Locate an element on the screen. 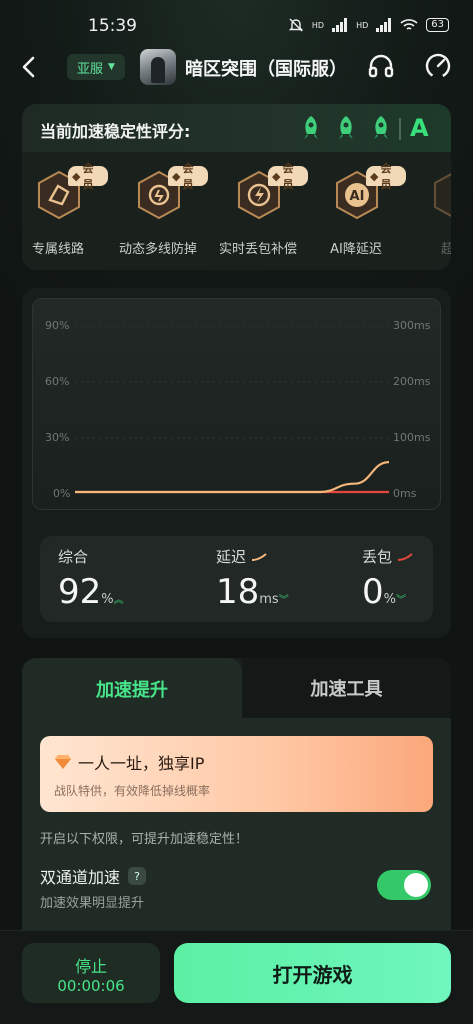  metric-packet-loss: 丢包 0%︾ is located at coordinates (387, 579).